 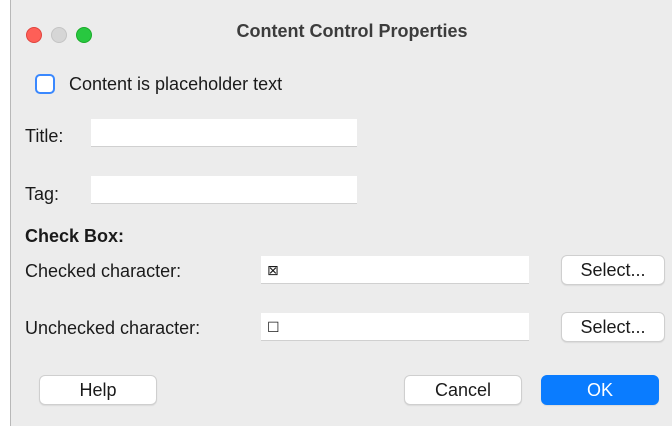 What do you see at coordinates (103, 271) in the screenshot?
I see `checked-character-label: Checked character:` at bounding box center [103, 271].